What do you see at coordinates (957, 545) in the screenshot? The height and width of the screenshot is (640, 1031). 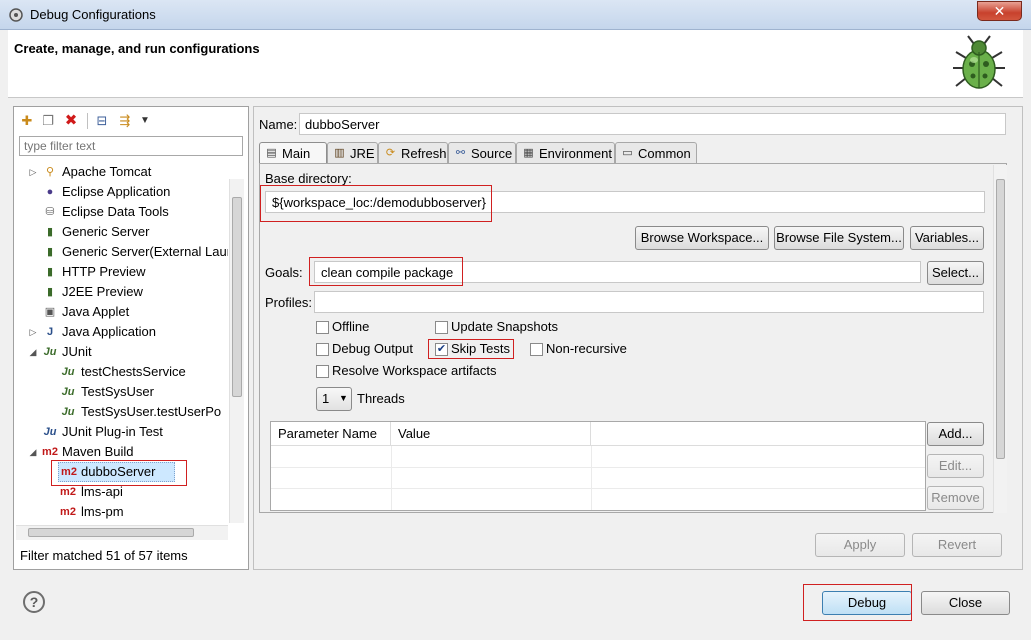 I see `revert-button: Revert` at bounding box center [957, 545].